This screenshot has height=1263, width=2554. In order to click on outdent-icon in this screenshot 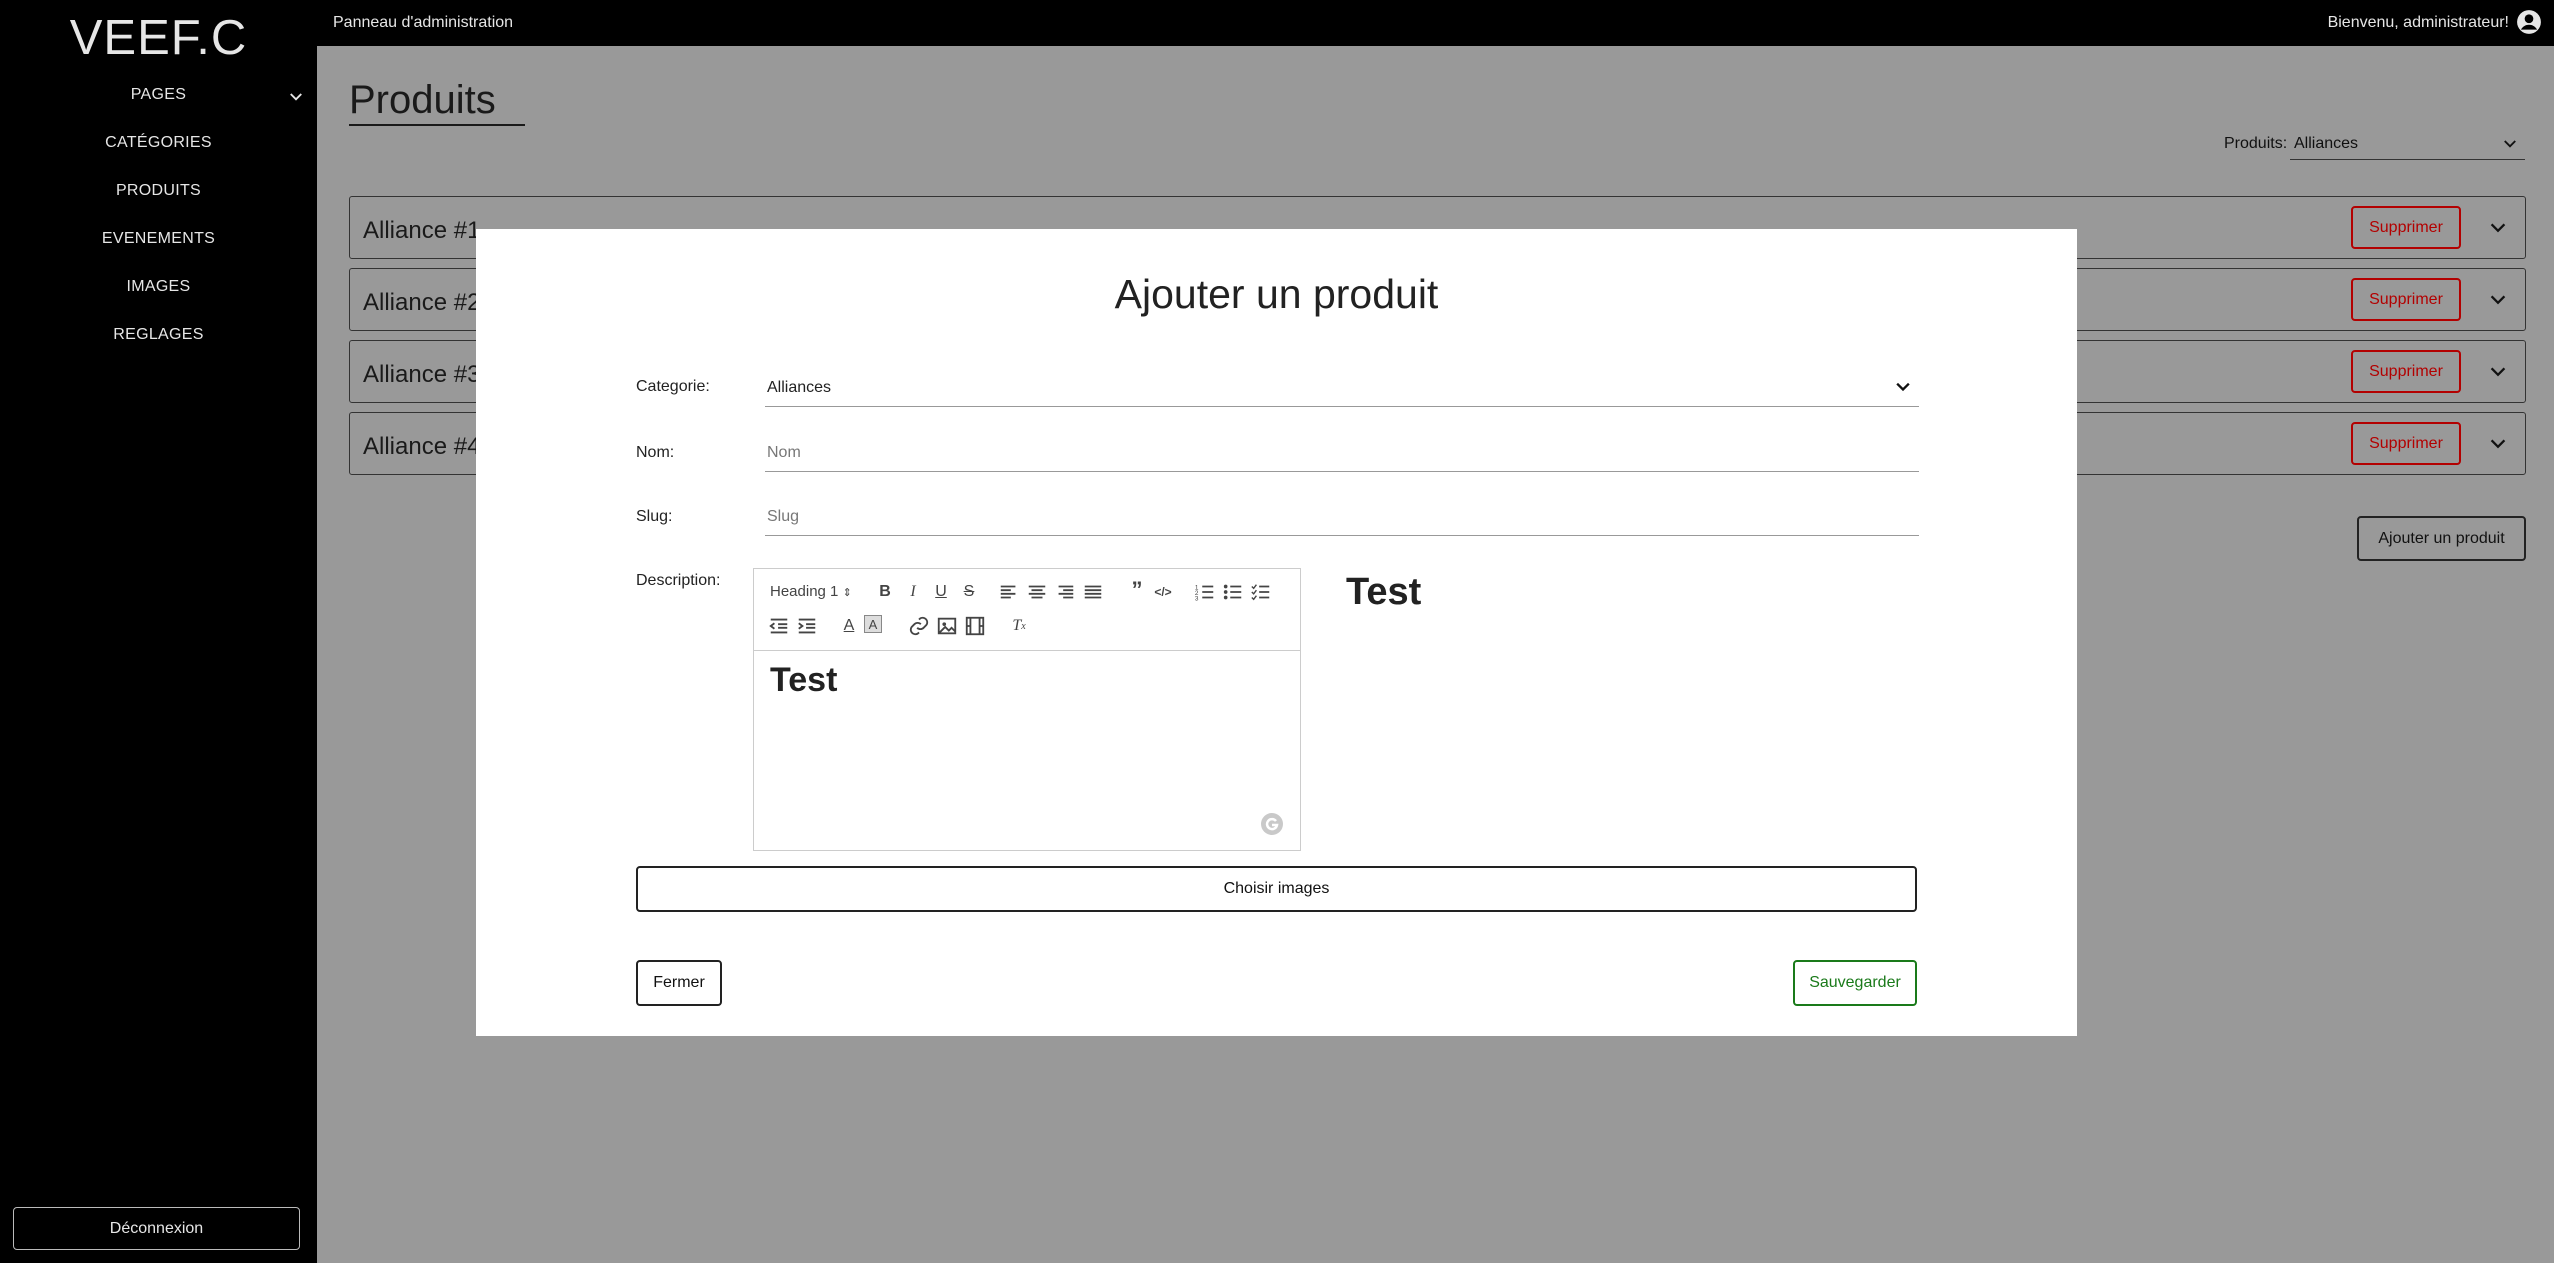, I will do `click(779, 626)`.